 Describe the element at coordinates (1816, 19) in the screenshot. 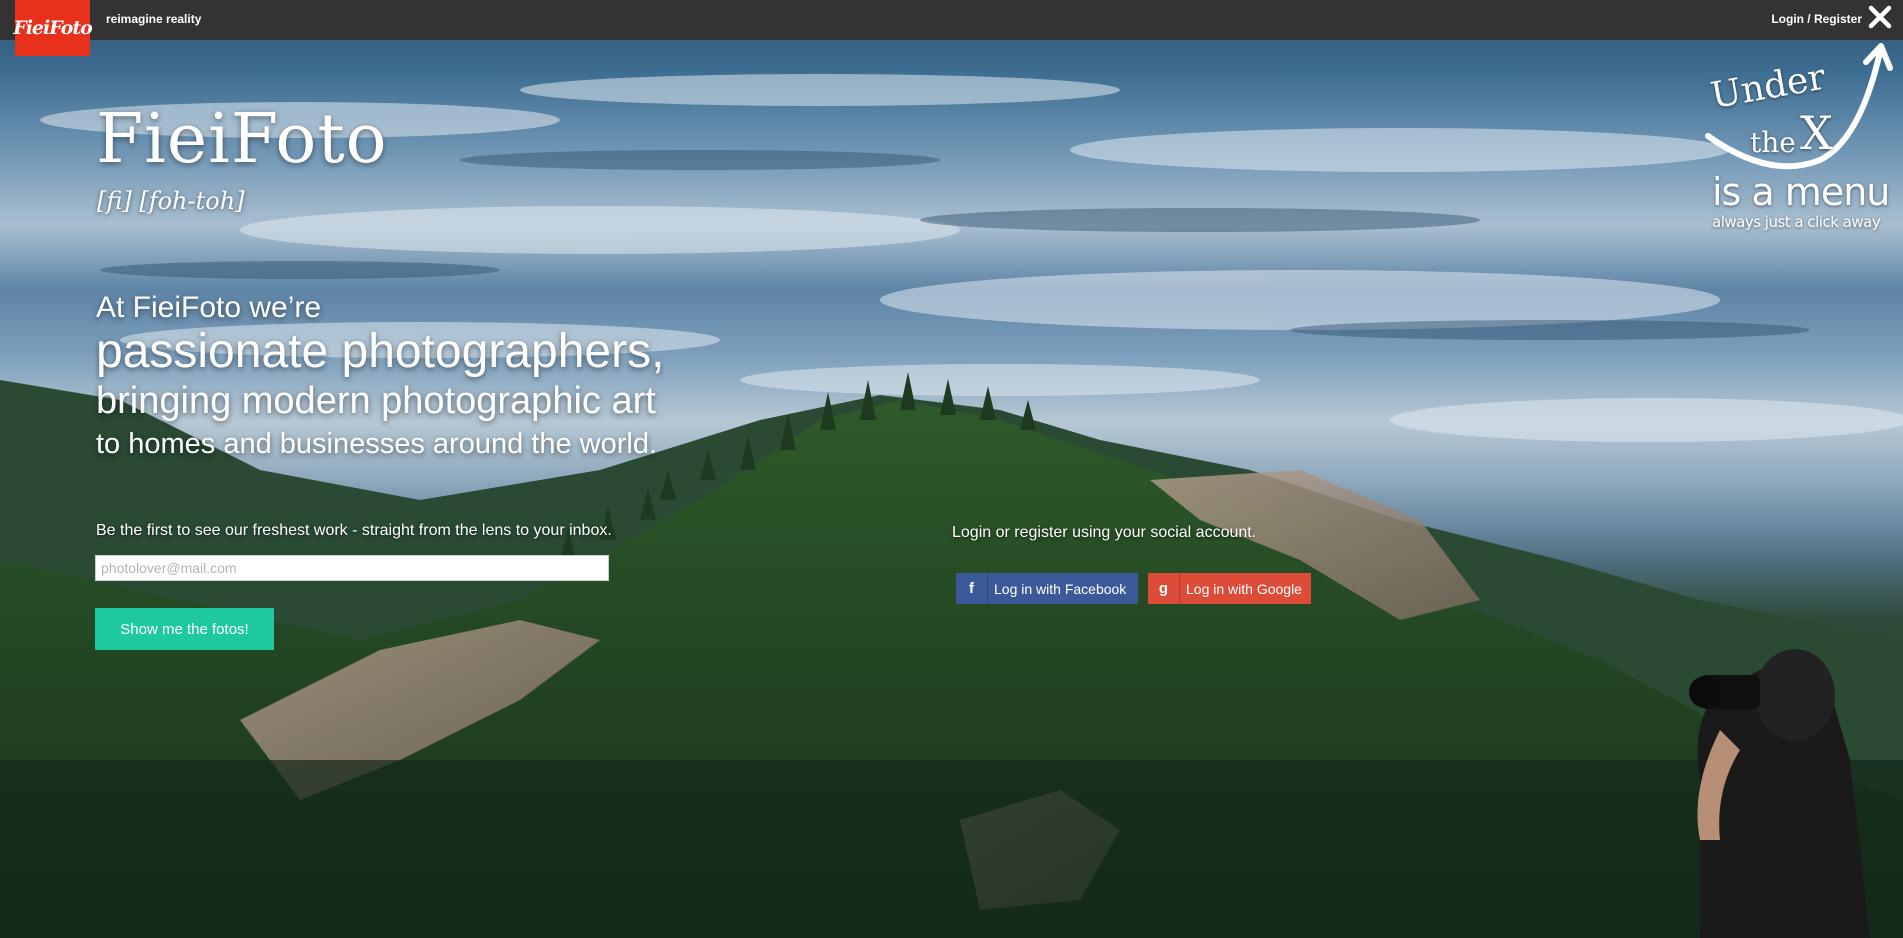

I see `login-register-link: Login / Register` at that location.